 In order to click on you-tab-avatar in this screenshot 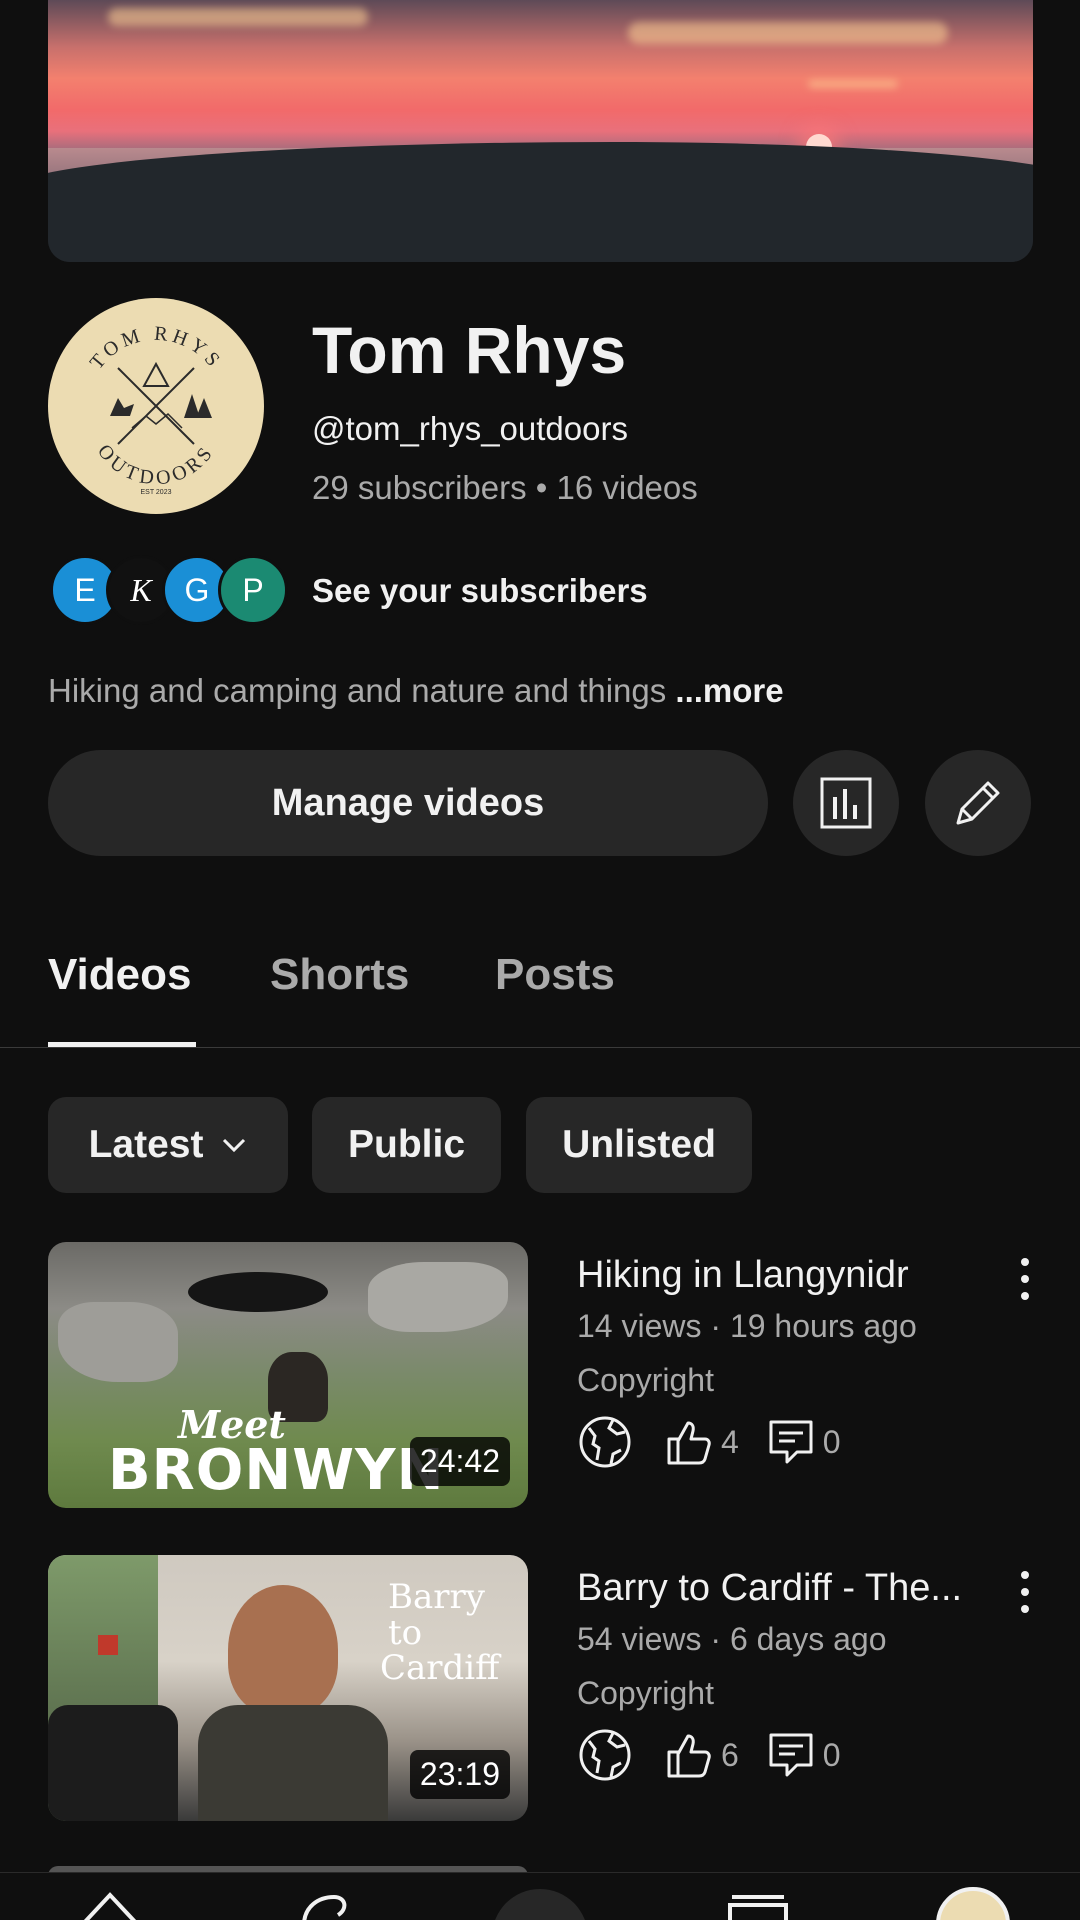, I will do `click(973, 1903)`.